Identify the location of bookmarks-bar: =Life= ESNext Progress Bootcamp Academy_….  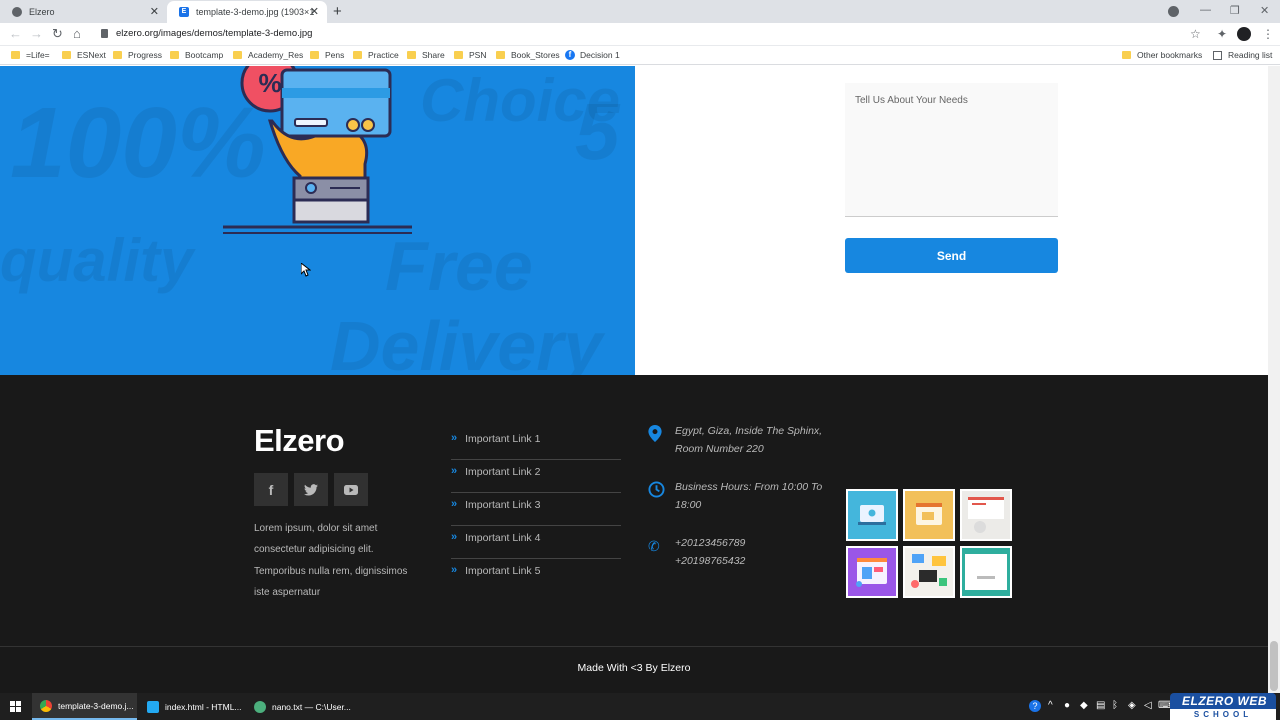
(640, 55).